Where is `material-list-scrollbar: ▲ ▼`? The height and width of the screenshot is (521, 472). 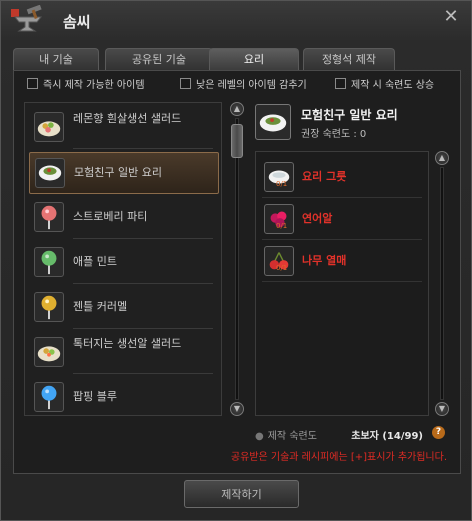 material-list-scrollbar: ▲ ▼ is located at coordinates (442, 283).